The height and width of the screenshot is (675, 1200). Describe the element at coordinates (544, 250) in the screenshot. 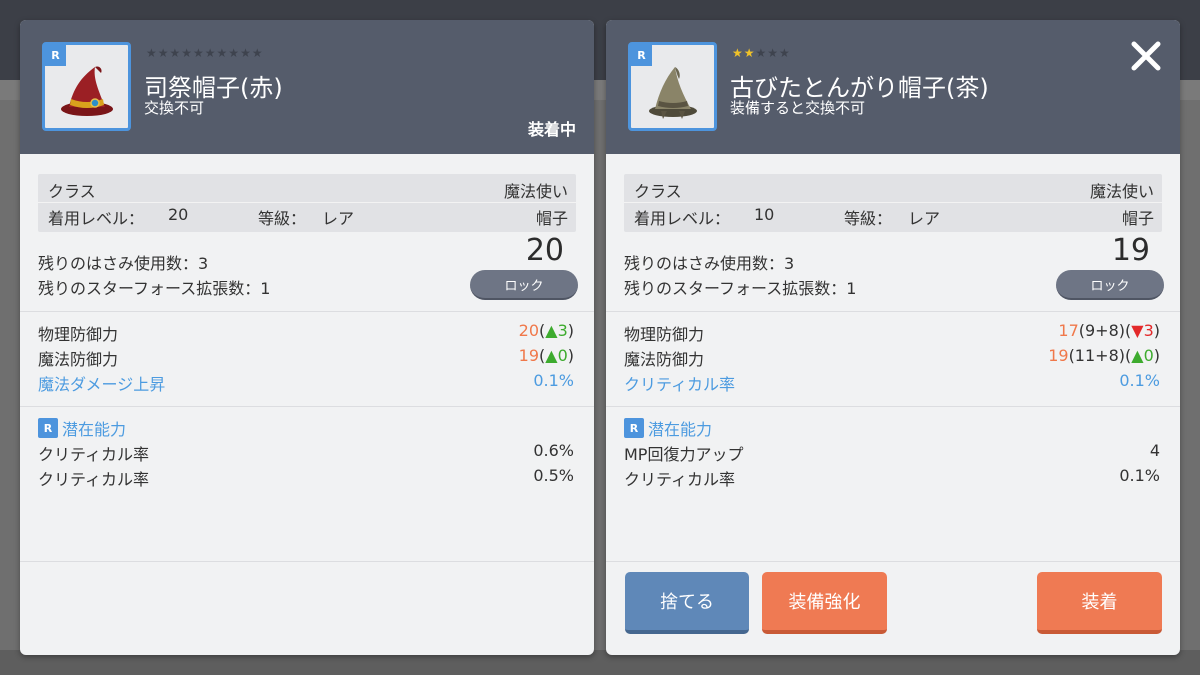

I see `upgrade-number: 20` at that location.